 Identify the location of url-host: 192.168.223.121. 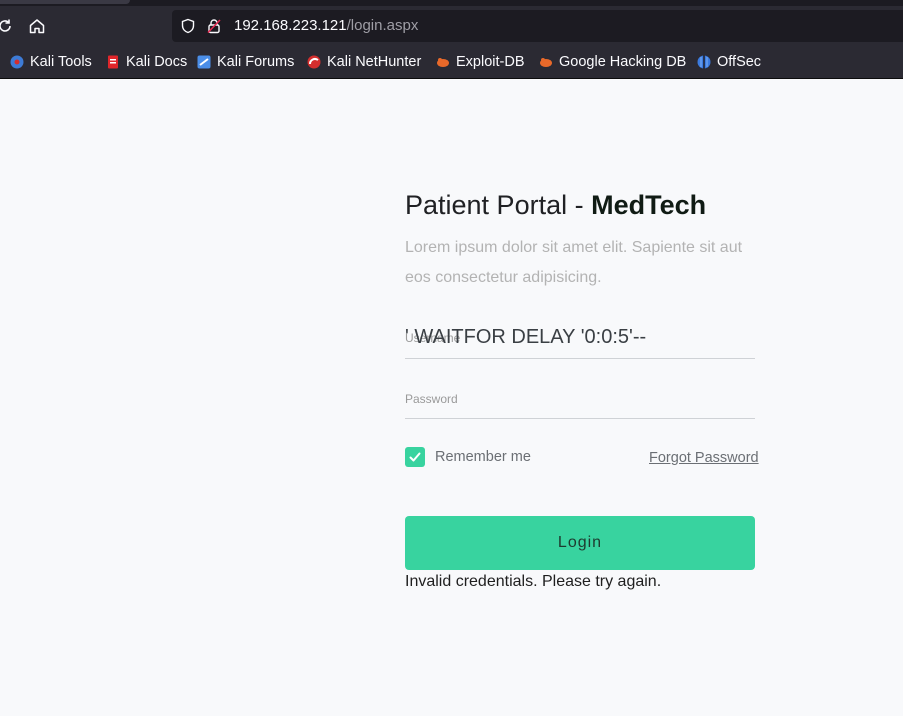
(290, 25).